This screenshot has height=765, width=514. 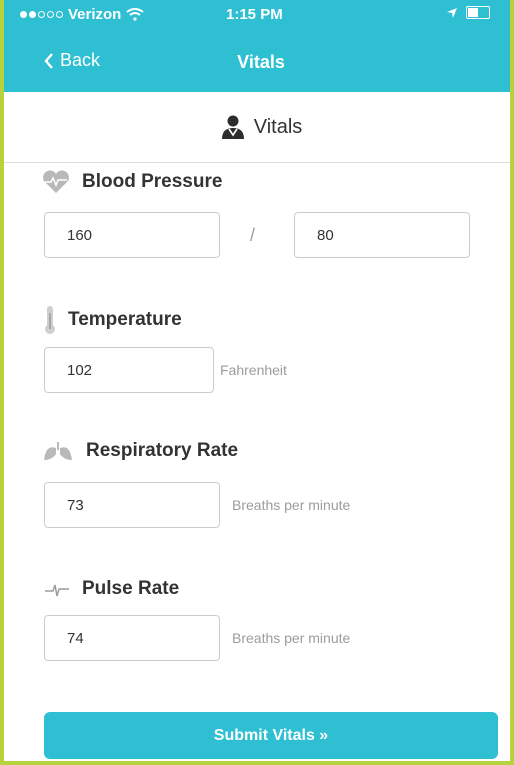 I want to click on top-bar: Verizon 1:15 PM Back Vitals, so click(x=257, y=46).